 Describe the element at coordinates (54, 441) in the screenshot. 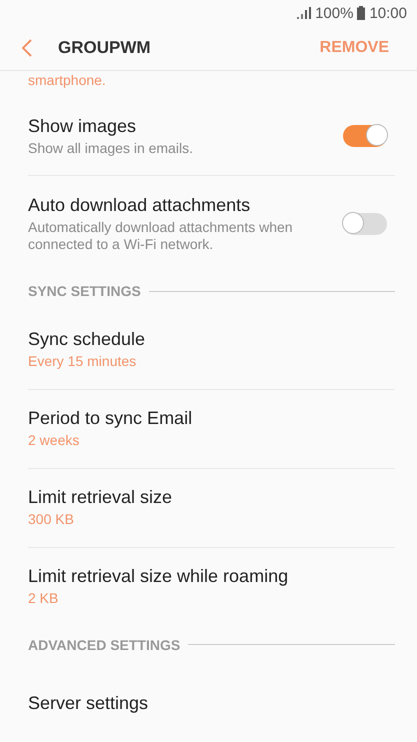

I see `setting-value: 2 weeks` at that location.